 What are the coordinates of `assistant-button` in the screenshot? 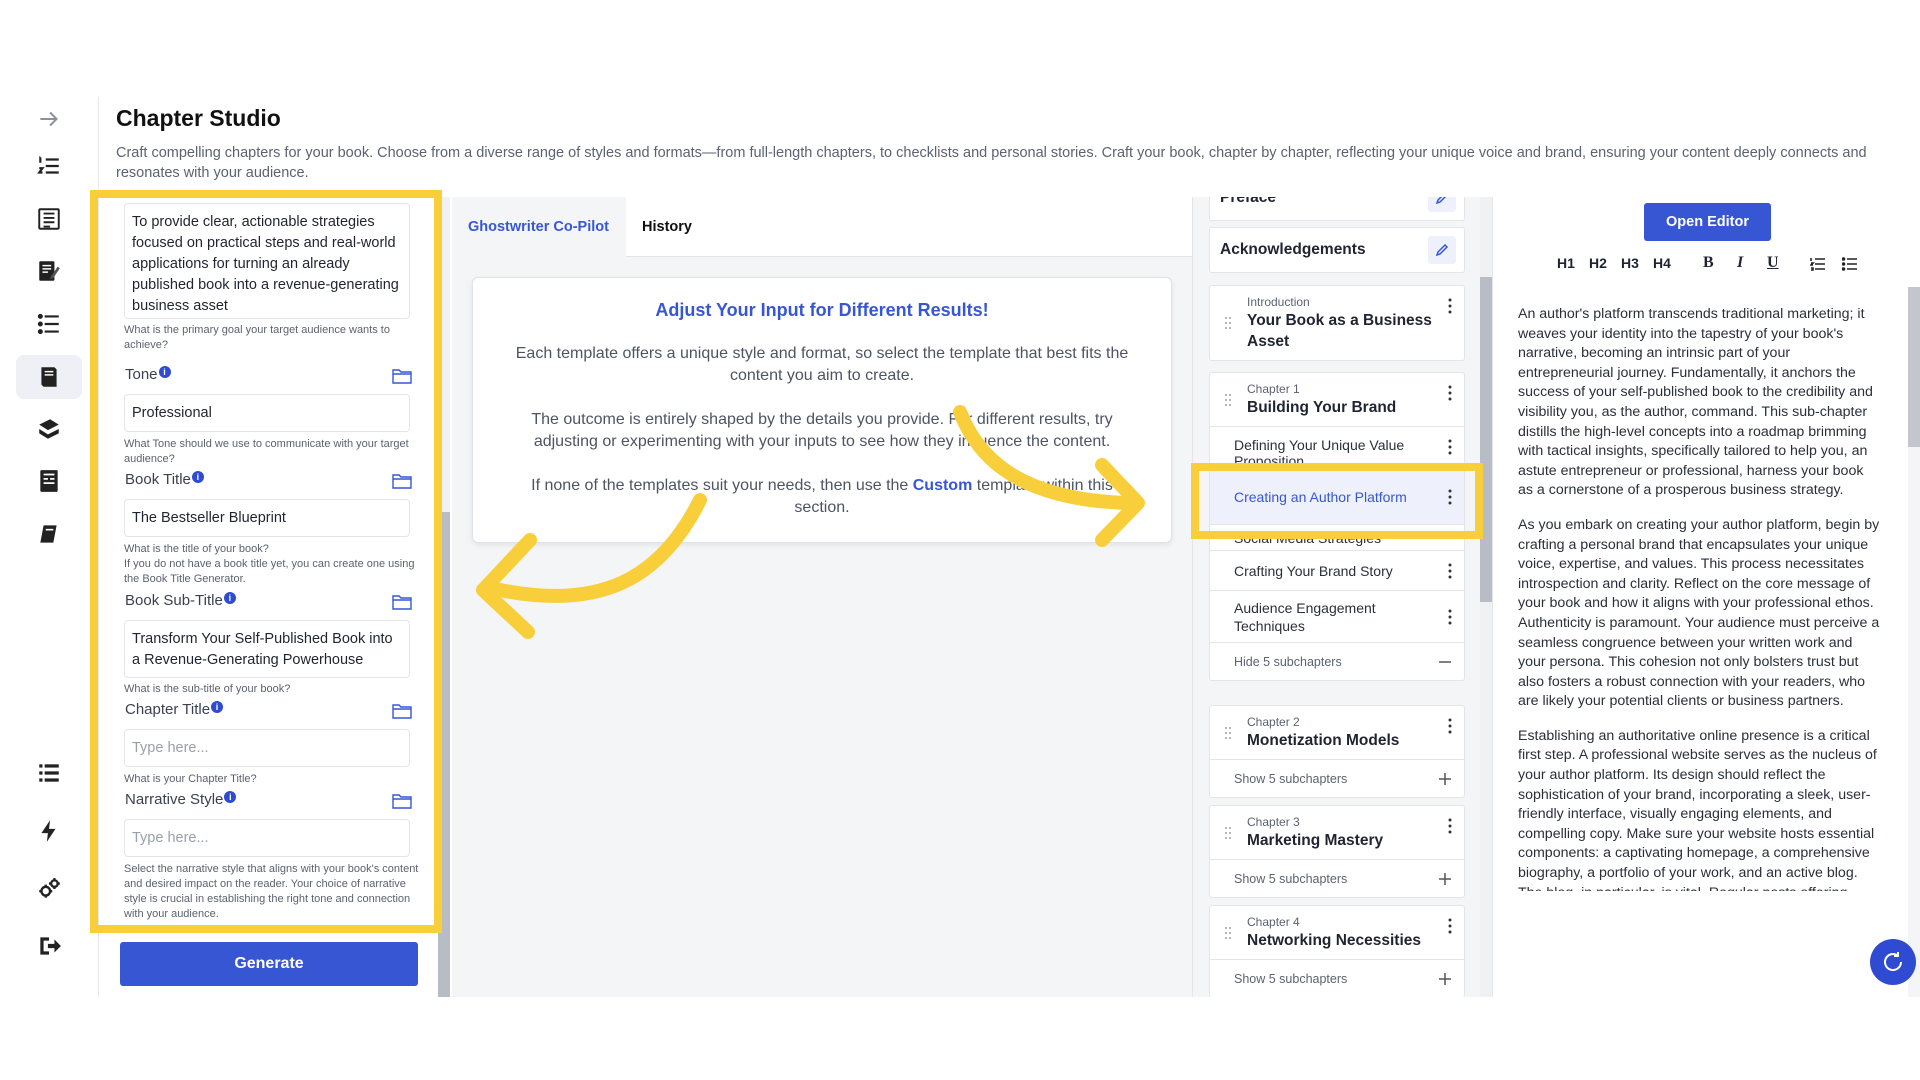 It's located at (1893, 962).